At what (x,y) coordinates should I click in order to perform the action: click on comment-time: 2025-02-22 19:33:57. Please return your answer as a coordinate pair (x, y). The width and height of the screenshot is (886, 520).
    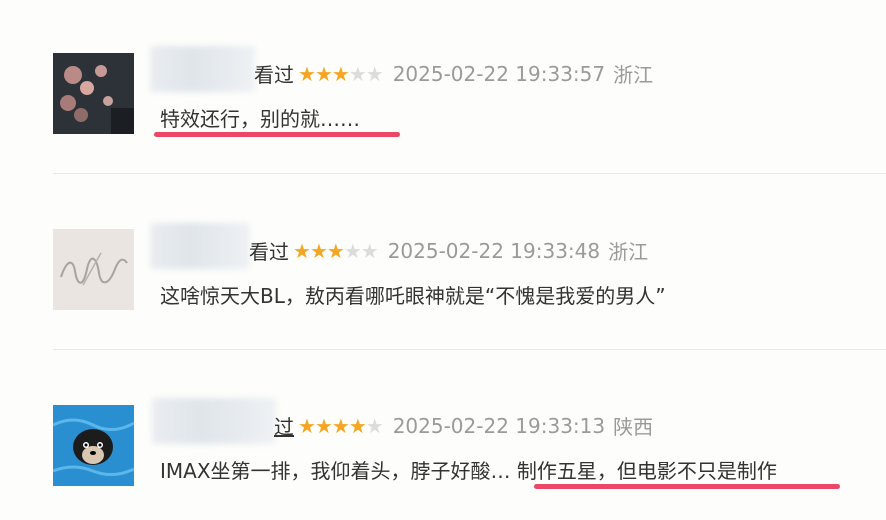
    Looking at the image, I should click on (499, 73).